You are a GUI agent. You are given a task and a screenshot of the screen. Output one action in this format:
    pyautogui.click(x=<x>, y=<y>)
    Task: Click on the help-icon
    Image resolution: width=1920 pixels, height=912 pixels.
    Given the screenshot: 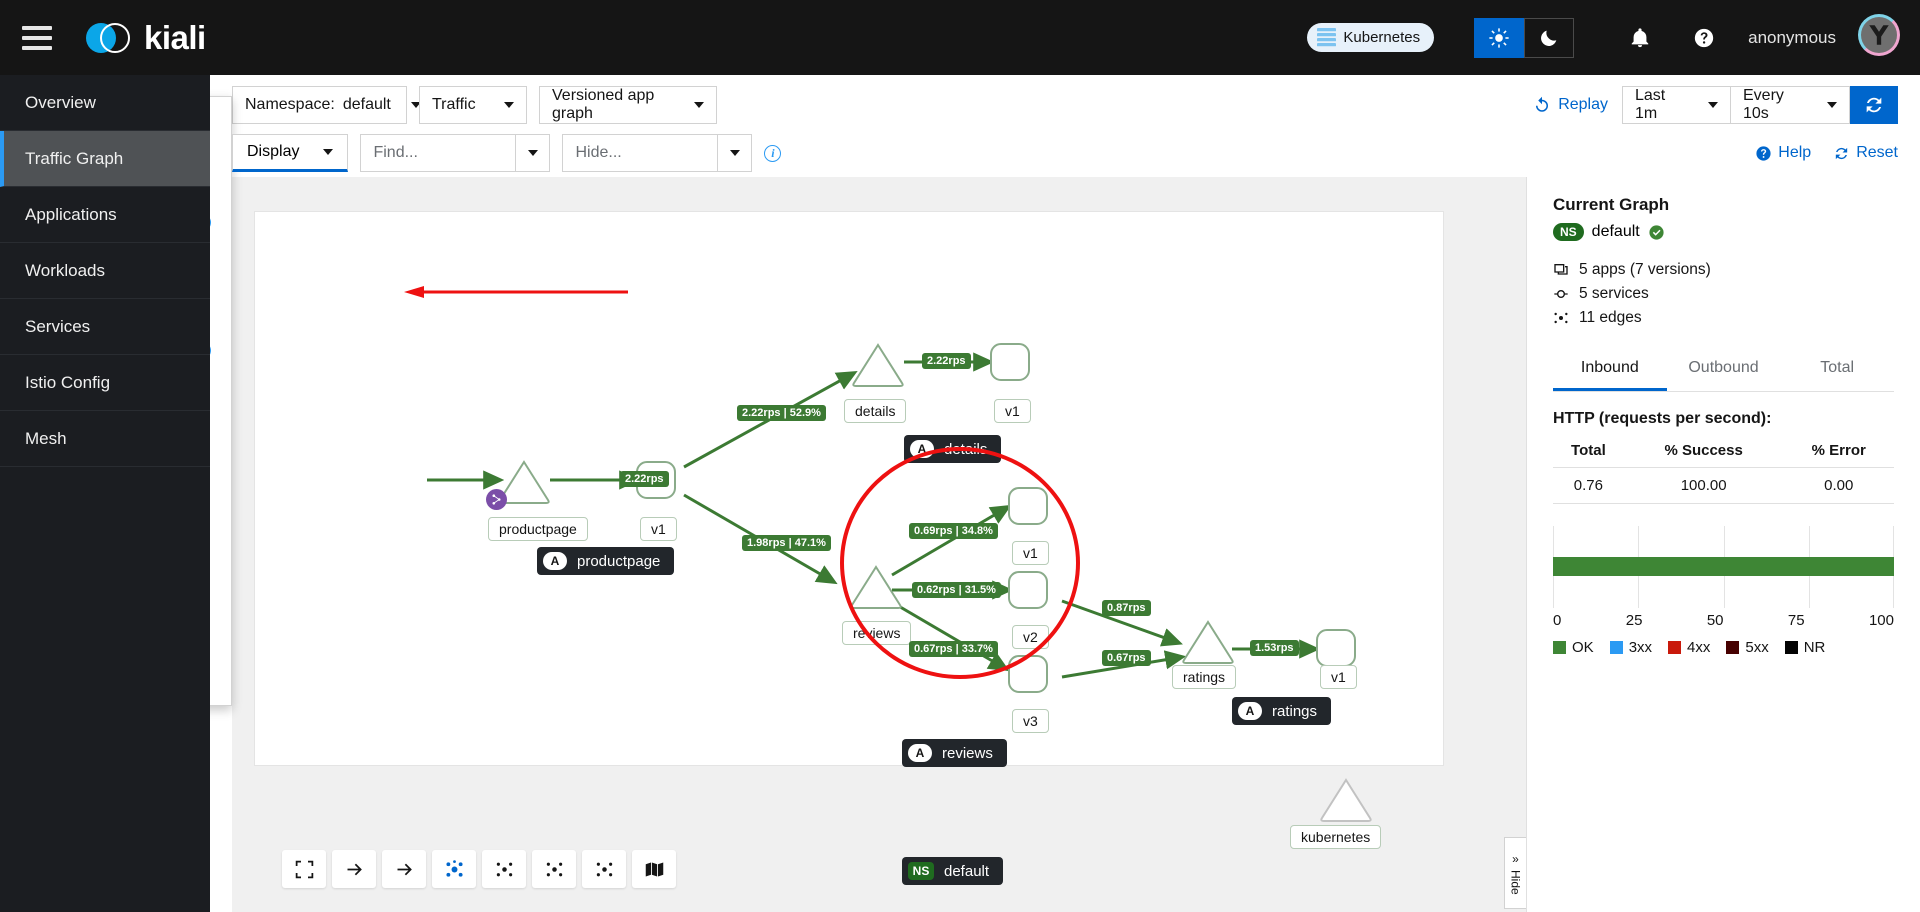 What is the action you would take?
    pyautogui.click(x=1704, y=38)
    